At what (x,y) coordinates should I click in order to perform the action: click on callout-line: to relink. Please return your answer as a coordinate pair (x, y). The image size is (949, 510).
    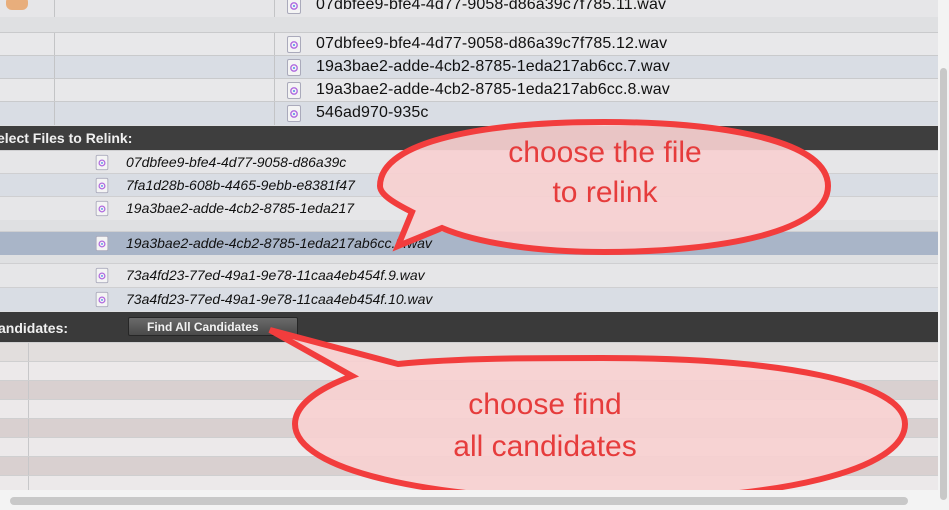
    Looking at the image, I should click on (605, 192).